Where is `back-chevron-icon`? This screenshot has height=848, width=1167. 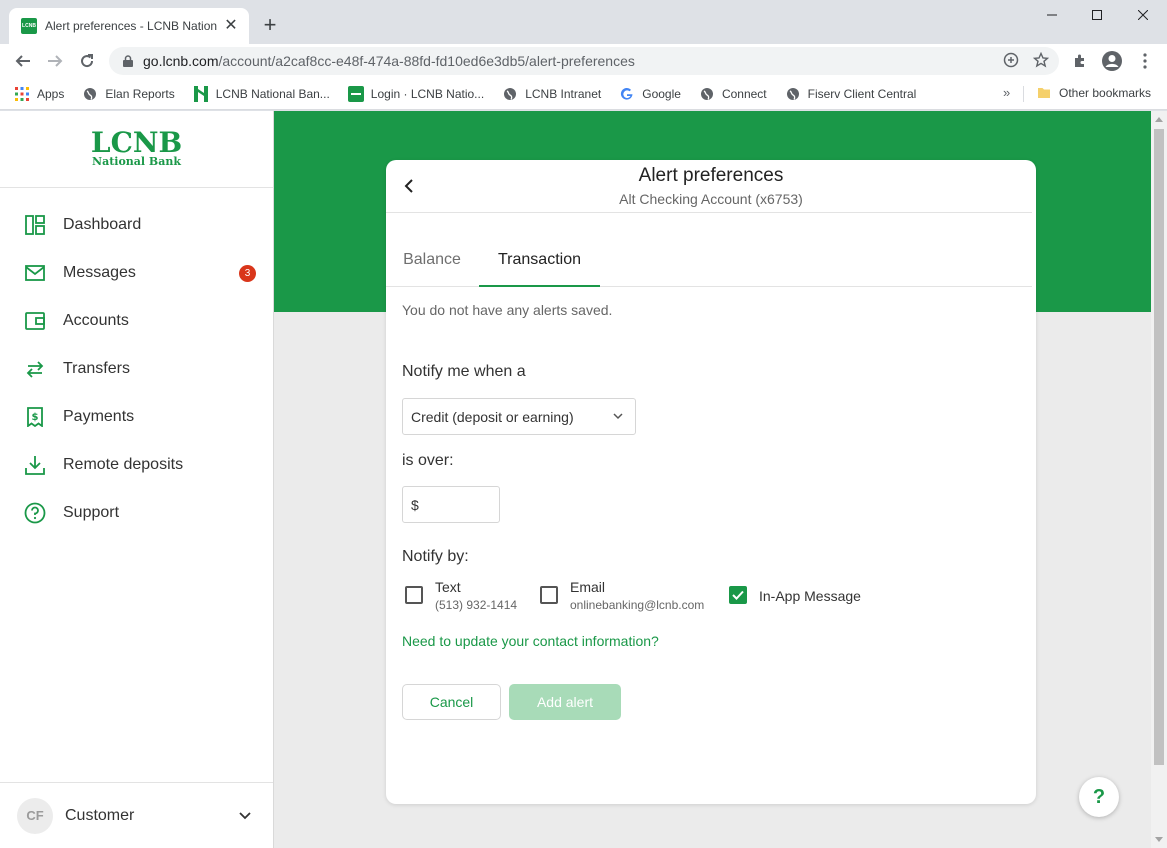 back-chevron-icon is located at coordinates (408, 186).